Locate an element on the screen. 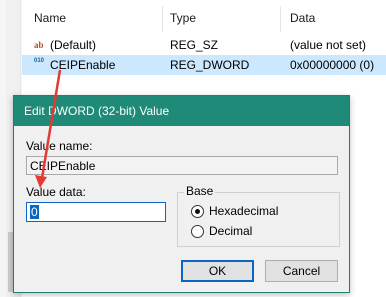 This screenshot has height=297, width=386. value-name: CEIPEnable is located at coordinates (83, 65).